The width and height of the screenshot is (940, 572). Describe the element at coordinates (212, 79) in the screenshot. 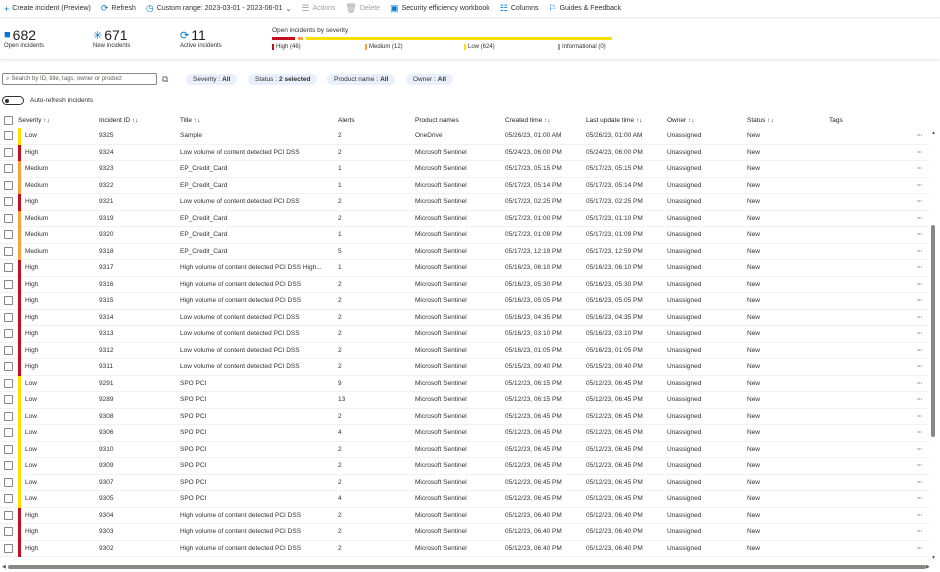

I see `severity-filter: Severity : All` at that location.